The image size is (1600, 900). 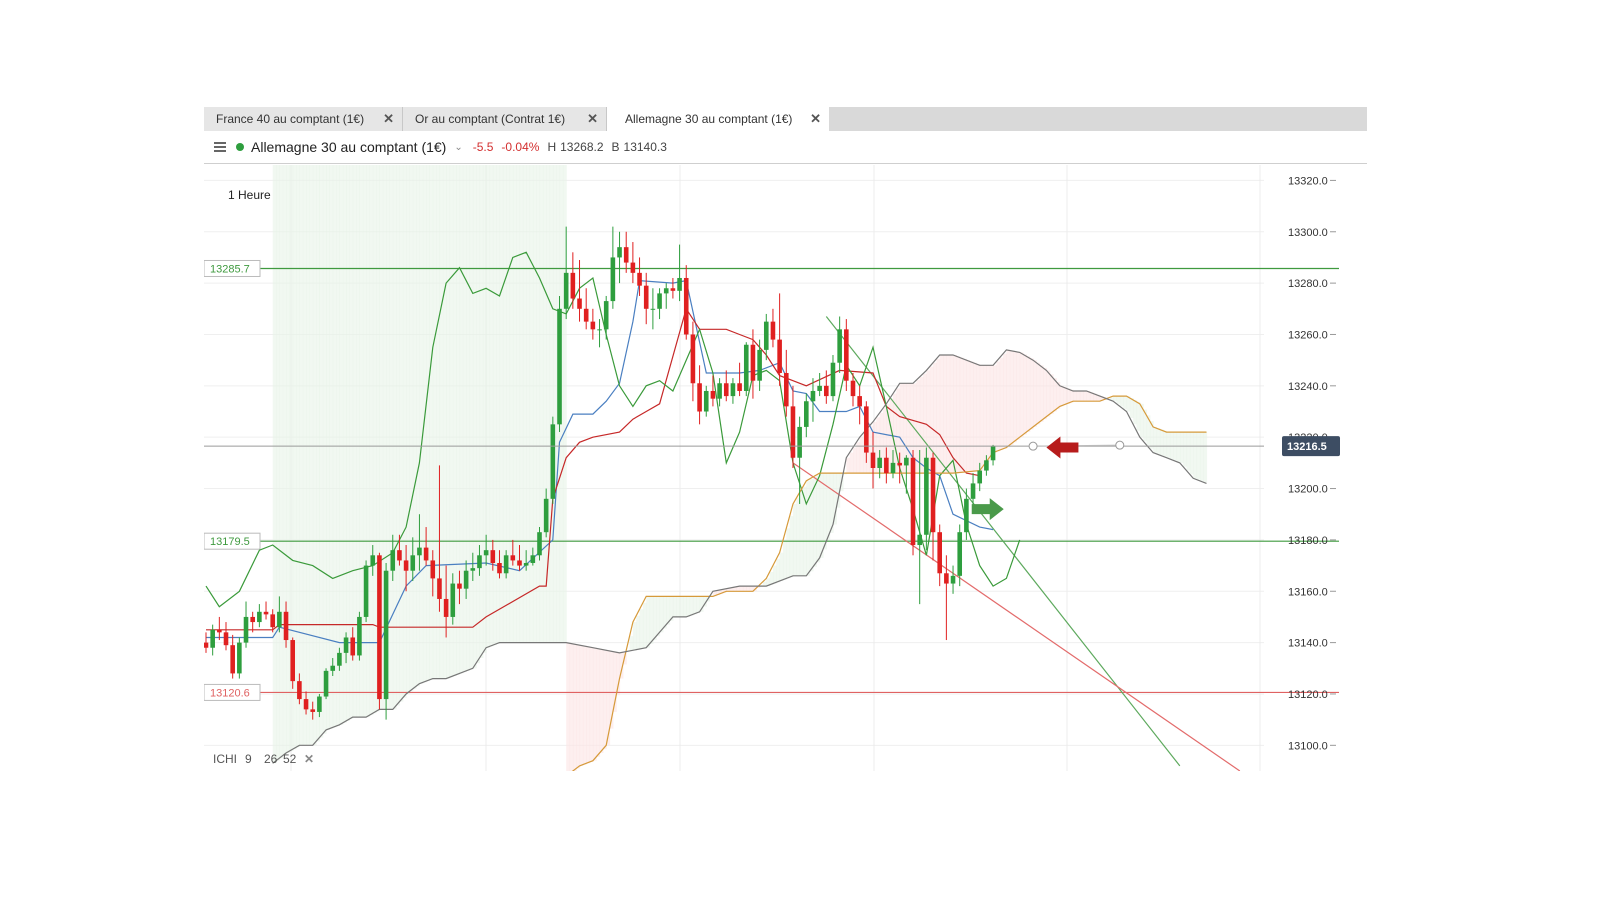 What do you see at coordinates (1307, 447) in the screenshot?
I see `last-price-label: 13216.5` at bounding box center [1307, 447].